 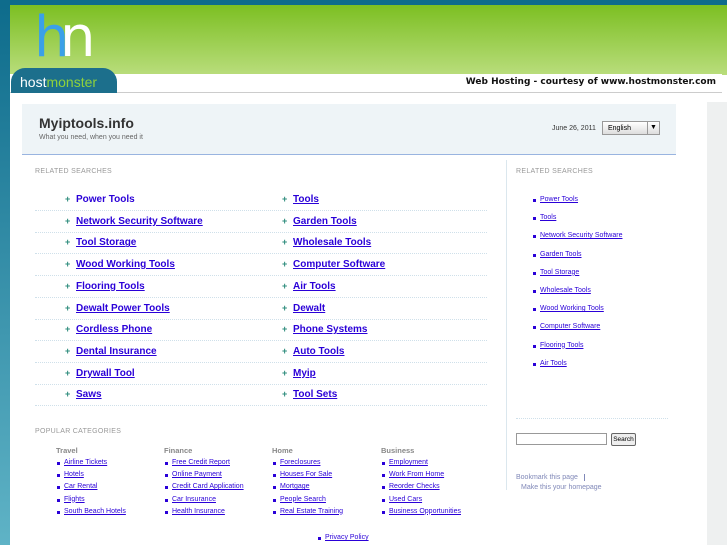 What do you see at coordinates (81, 462) in the screenshot?
I see `category-link: Airline Tickets` at bounding box center [81, 462].